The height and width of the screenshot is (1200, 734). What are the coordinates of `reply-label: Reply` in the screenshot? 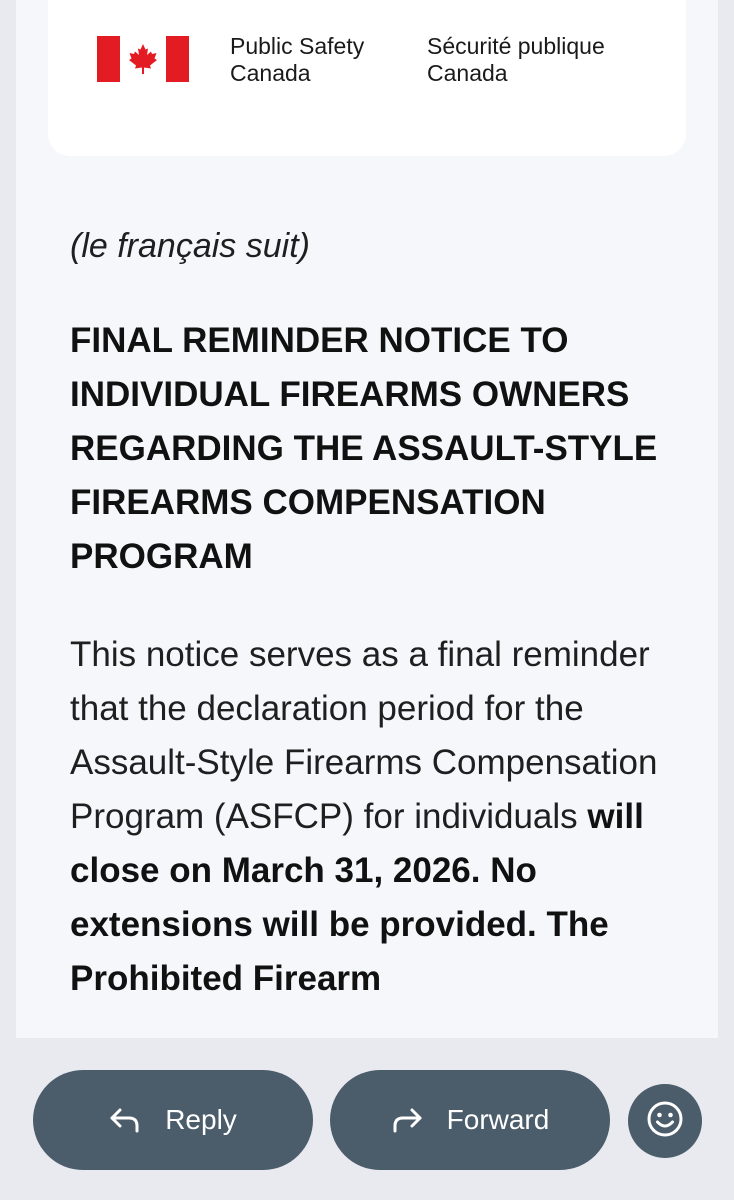 It's located at (201, 1119).